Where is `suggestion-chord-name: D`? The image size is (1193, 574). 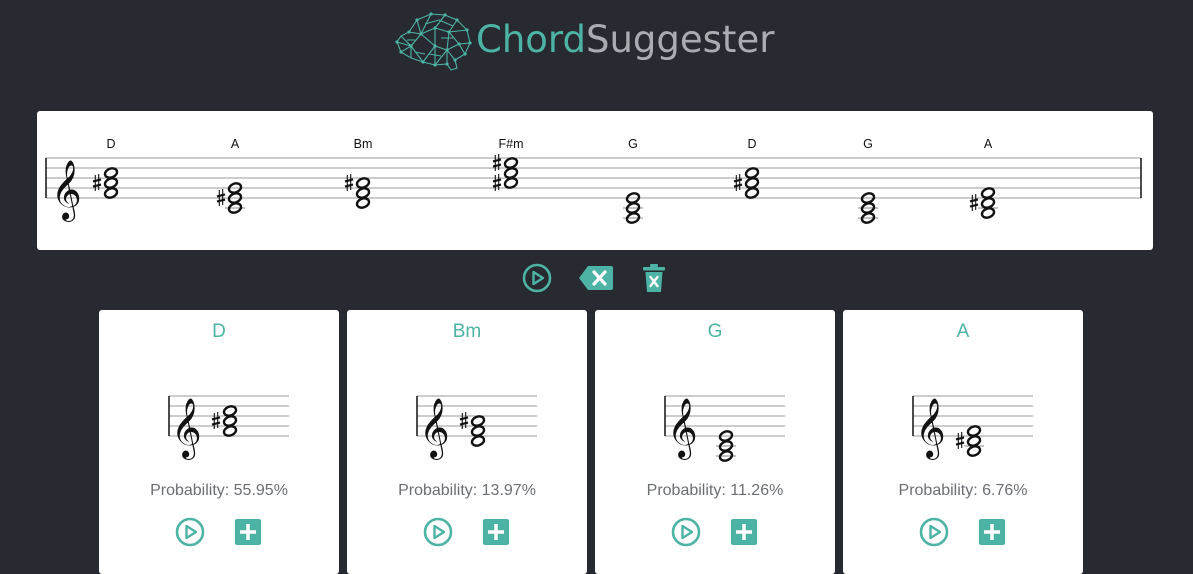 suggestion-chord-name: D is located at coordinates (219, 331).